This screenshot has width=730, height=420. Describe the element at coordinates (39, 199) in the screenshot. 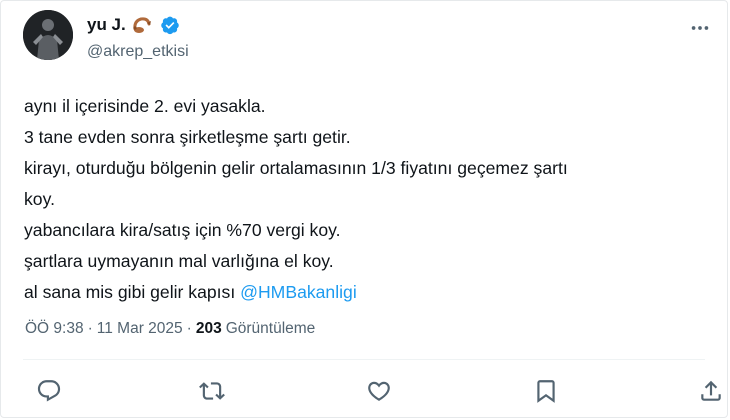

I see `tweet-line: koy.` at that location.